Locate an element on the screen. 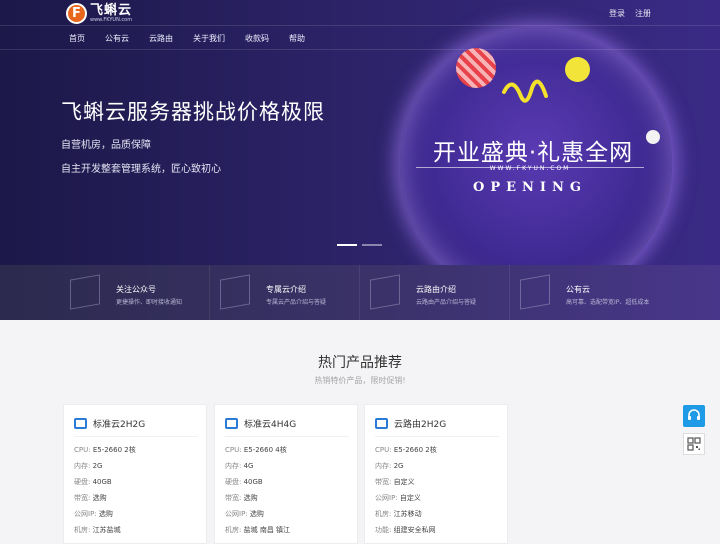  ribbon-graphic is located at coordinates (525, 91).